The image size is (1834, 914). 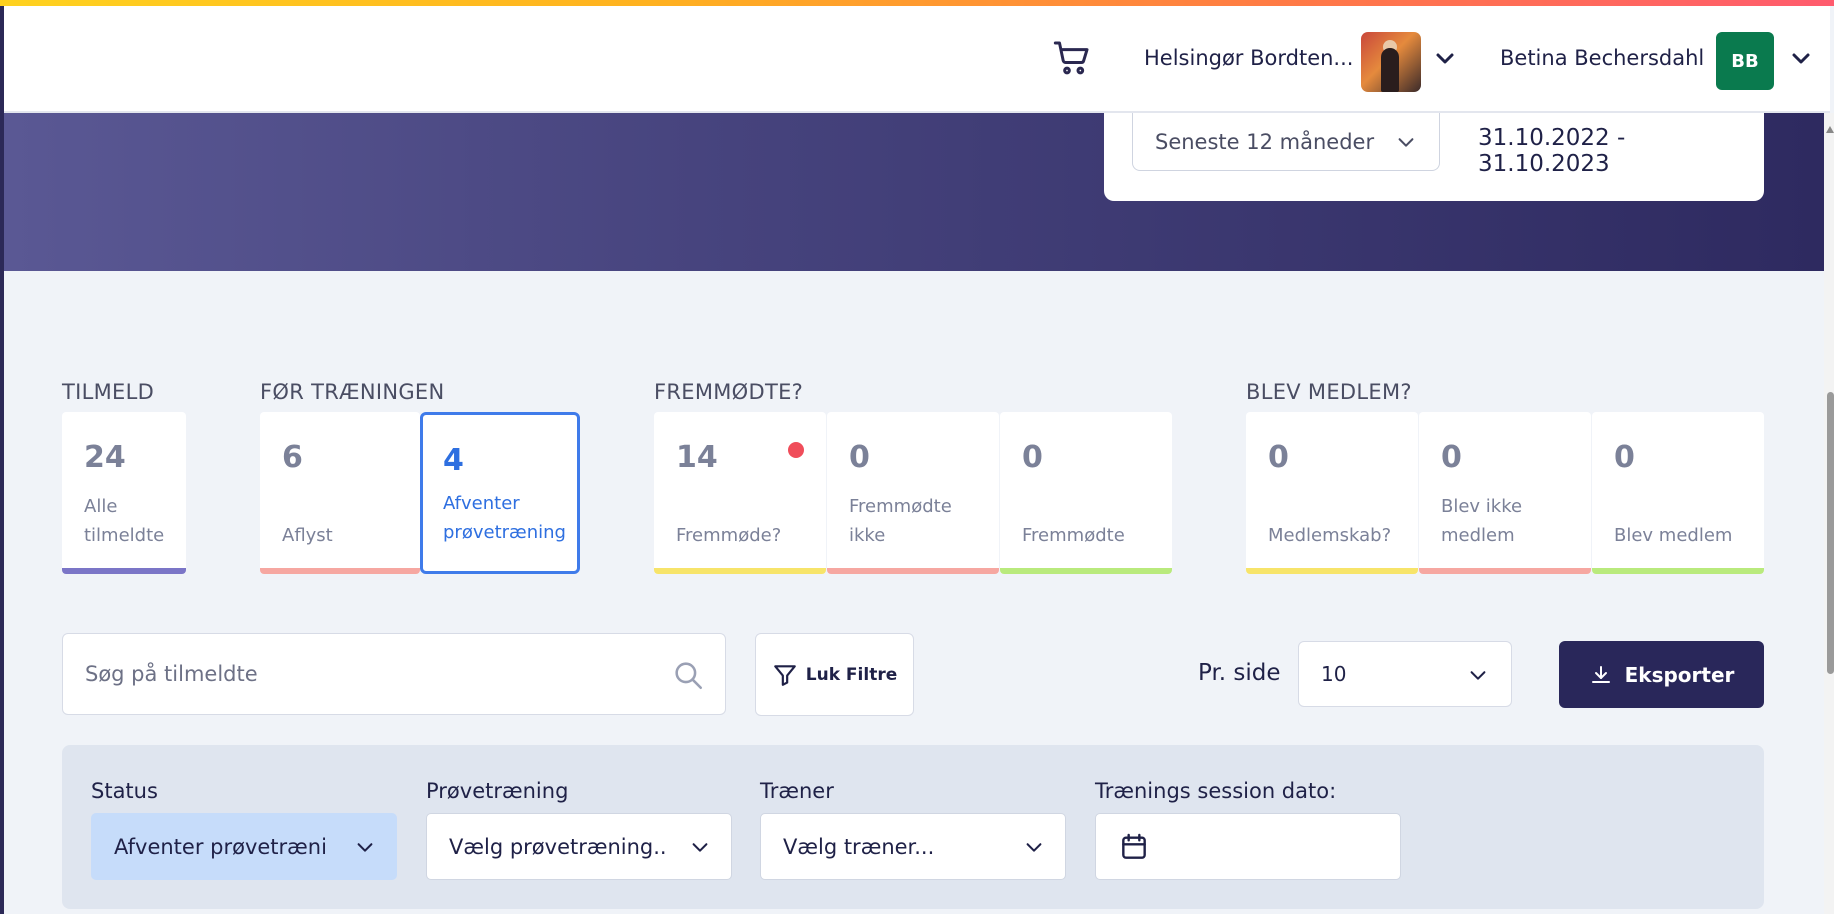 What do you see at coordinates (340, 493) in the screenshot?
I see `stat-card-aflyst: 6 Aflyst` at bounding box center [340, 493].